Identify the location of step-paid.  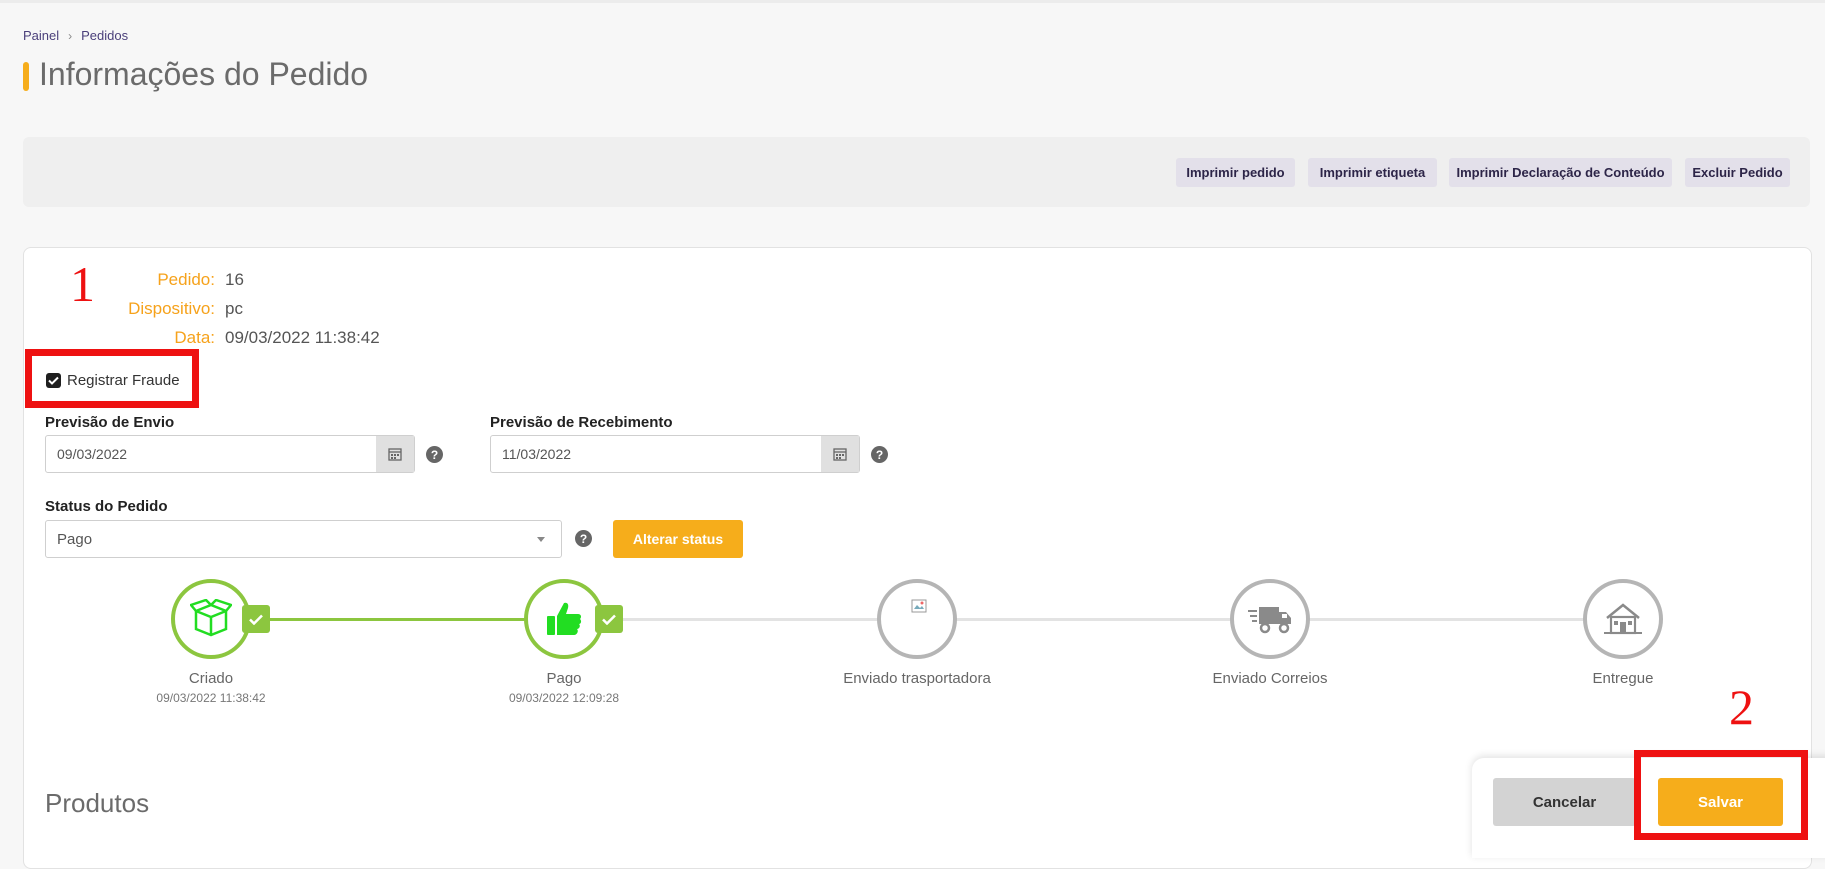
(564, 619).